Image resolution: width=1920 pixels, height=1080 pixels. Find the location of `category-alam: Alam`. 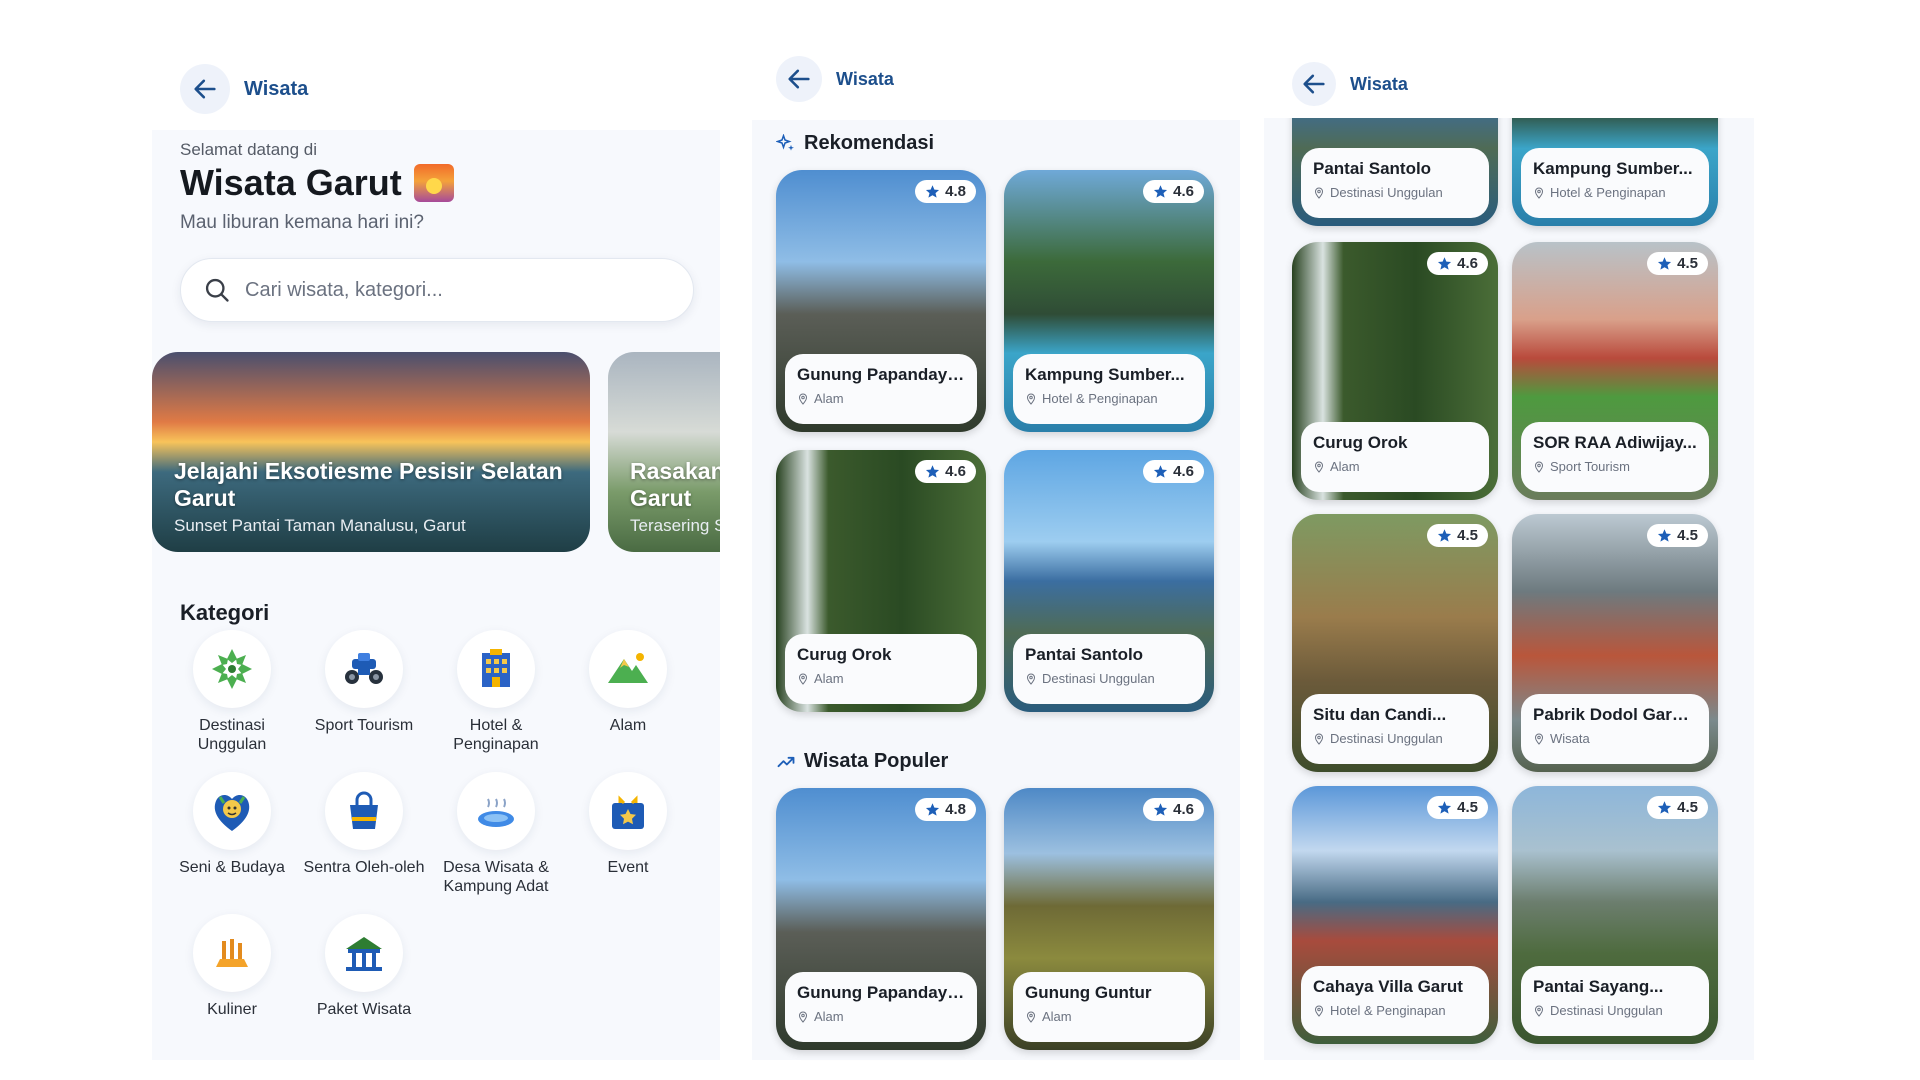

category-alam: Alam is located at coordinates (628, 693).